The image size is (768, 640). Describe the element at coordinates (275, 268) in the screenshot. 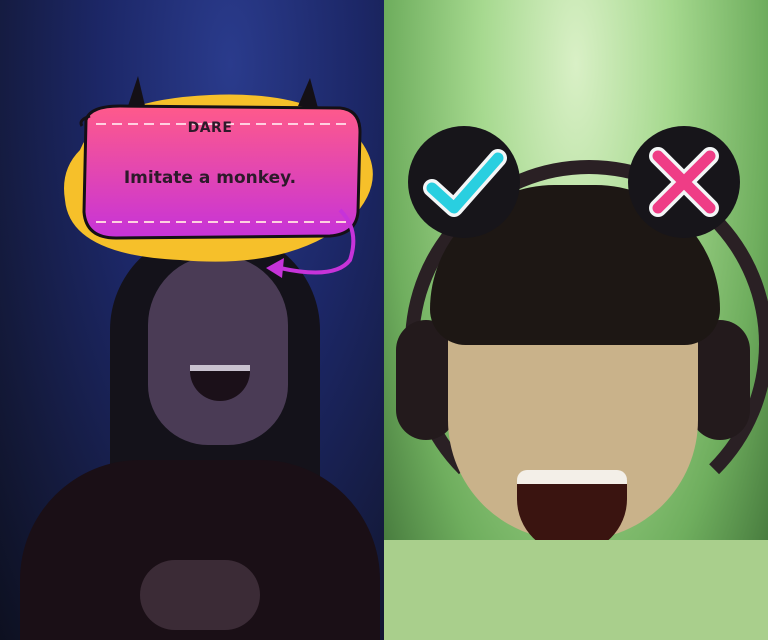

I see `arrow-head` at that location.